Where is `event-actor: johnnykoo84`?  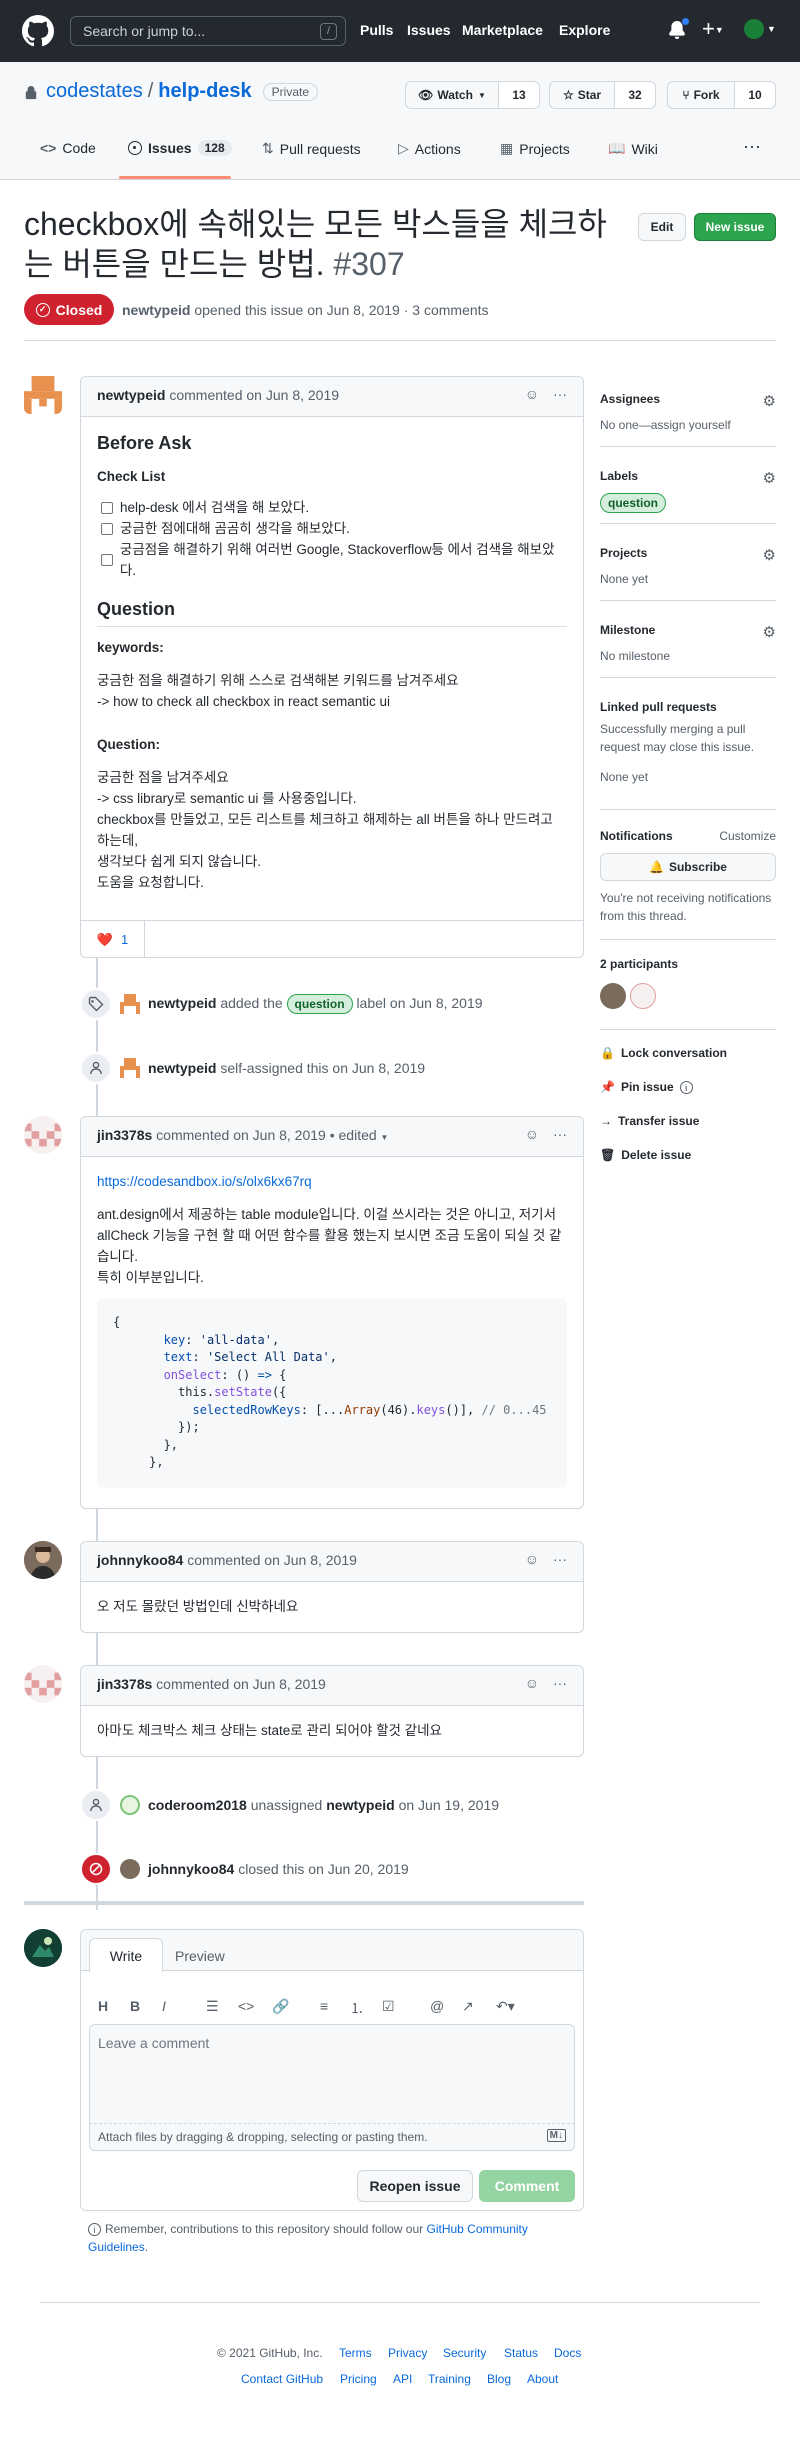 event-actor: johnnykoo84 is located at coordinates (191, 1869).